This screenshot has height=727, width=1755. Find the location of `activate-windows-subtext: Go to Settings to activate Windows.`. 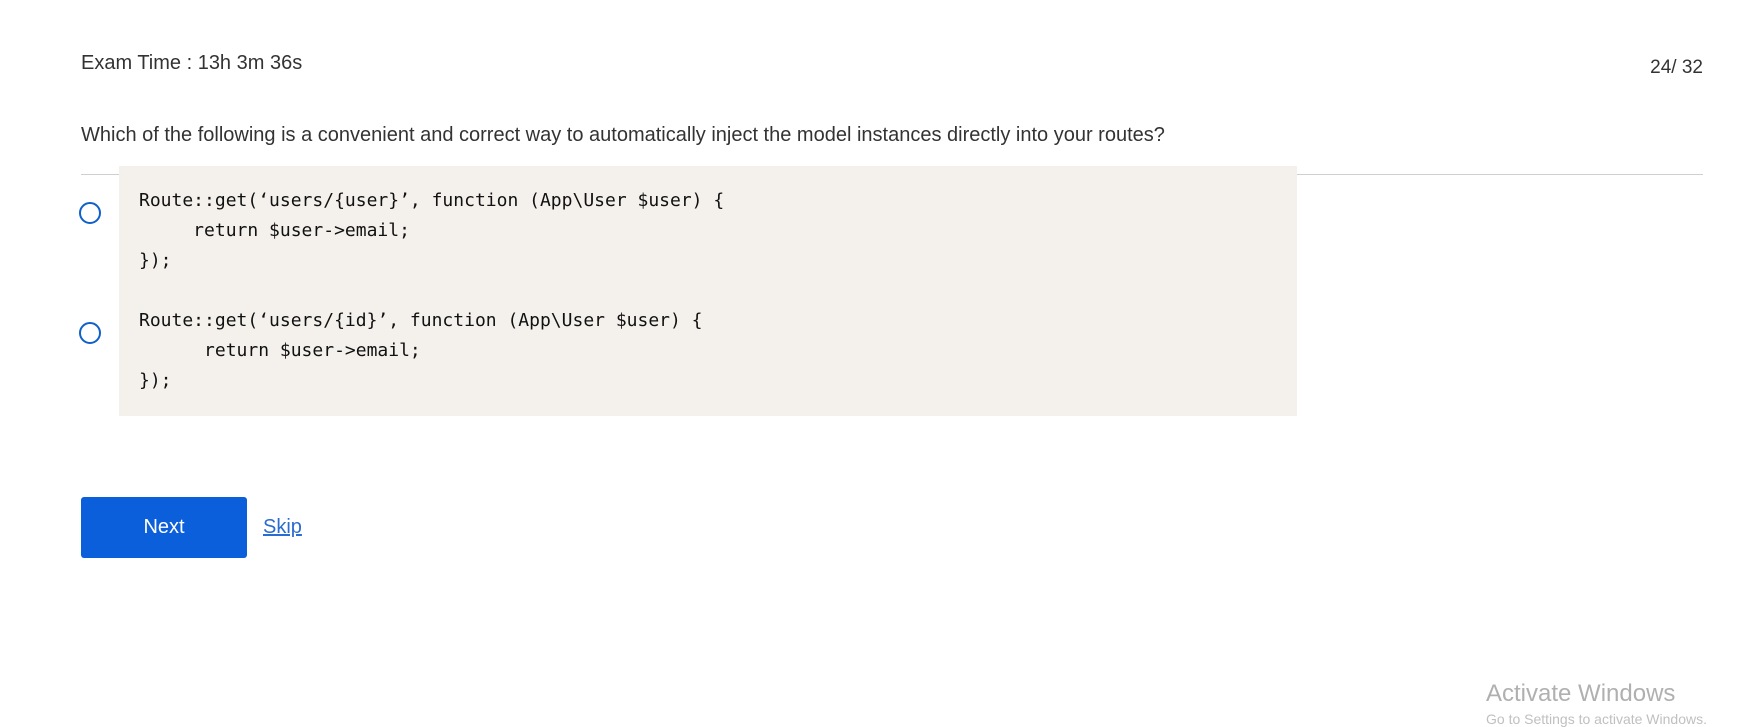

activate-windows-subtext: Go to Settings to activate Windows. is located at coordinates (1596, 719).